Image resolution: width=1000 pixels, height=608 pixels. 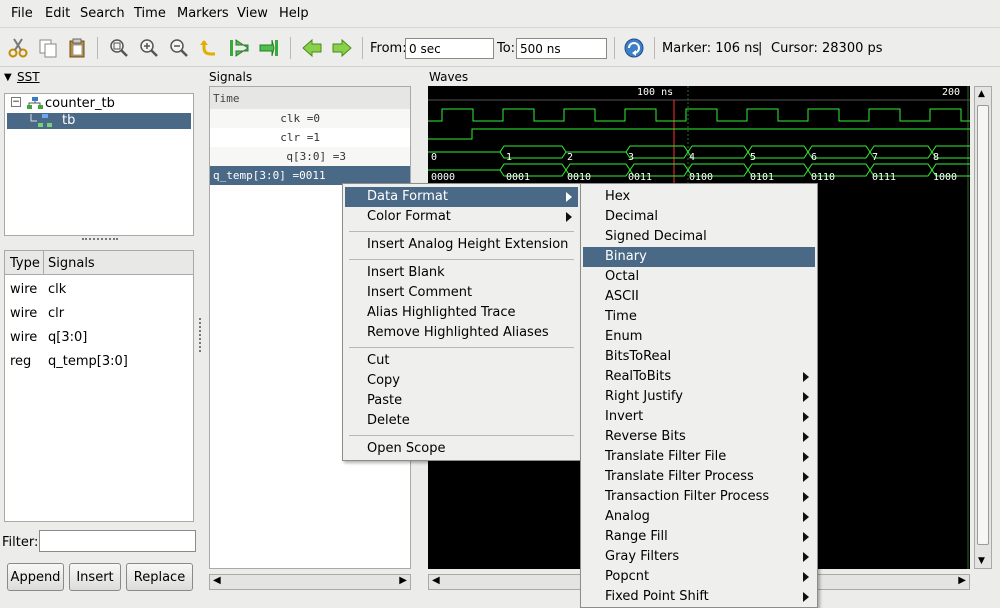 What do you see at coordinates (699, 437) in the screenshot?
I see `format-reverse-bits: Reverse Bits` at bounding box center [699, 437].